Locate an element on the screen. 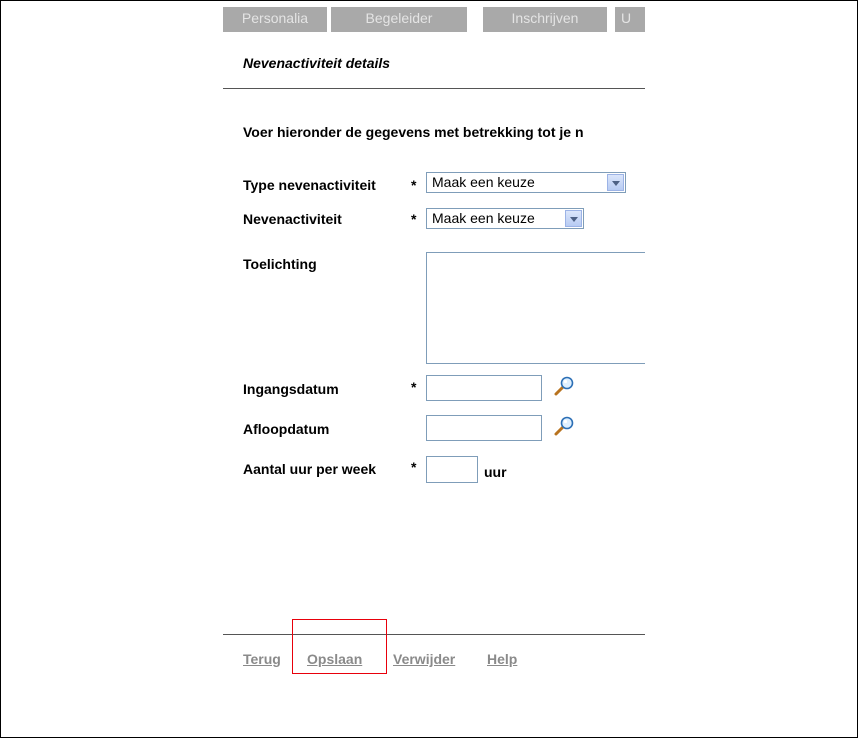 This screenshot has width=858, height=738. delete-link: Verwijder is located at coordinates (424, 659).